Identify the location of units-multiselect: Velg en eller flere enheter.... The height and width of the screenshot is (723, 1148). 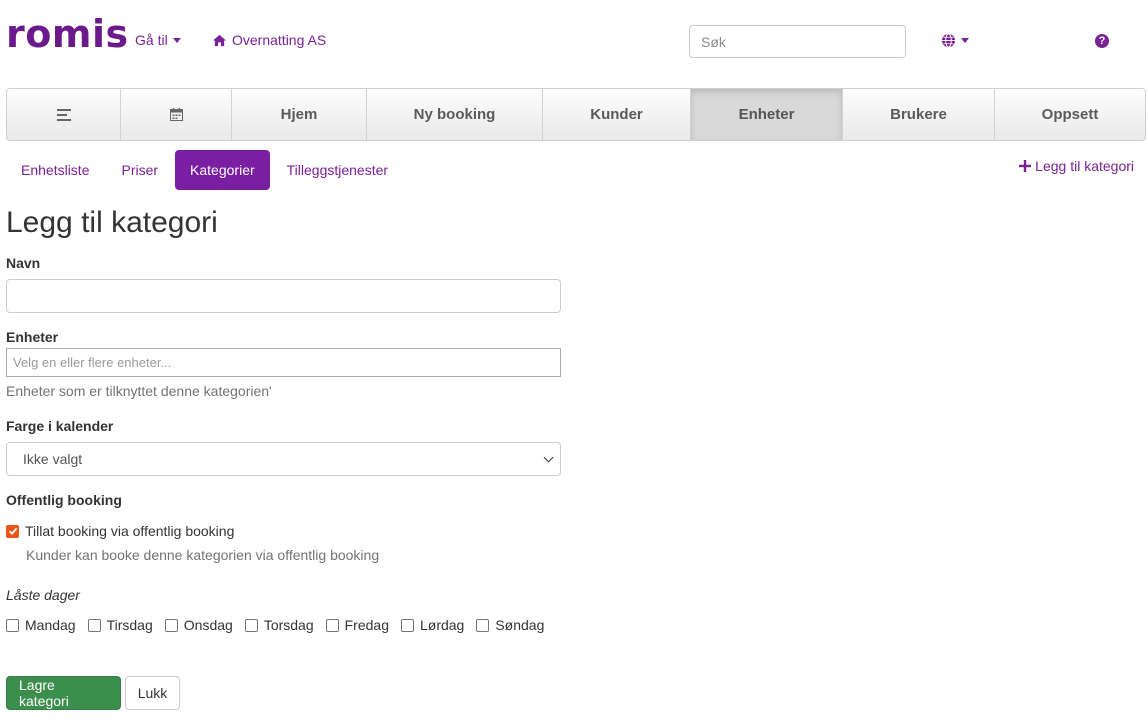
(283, 362).